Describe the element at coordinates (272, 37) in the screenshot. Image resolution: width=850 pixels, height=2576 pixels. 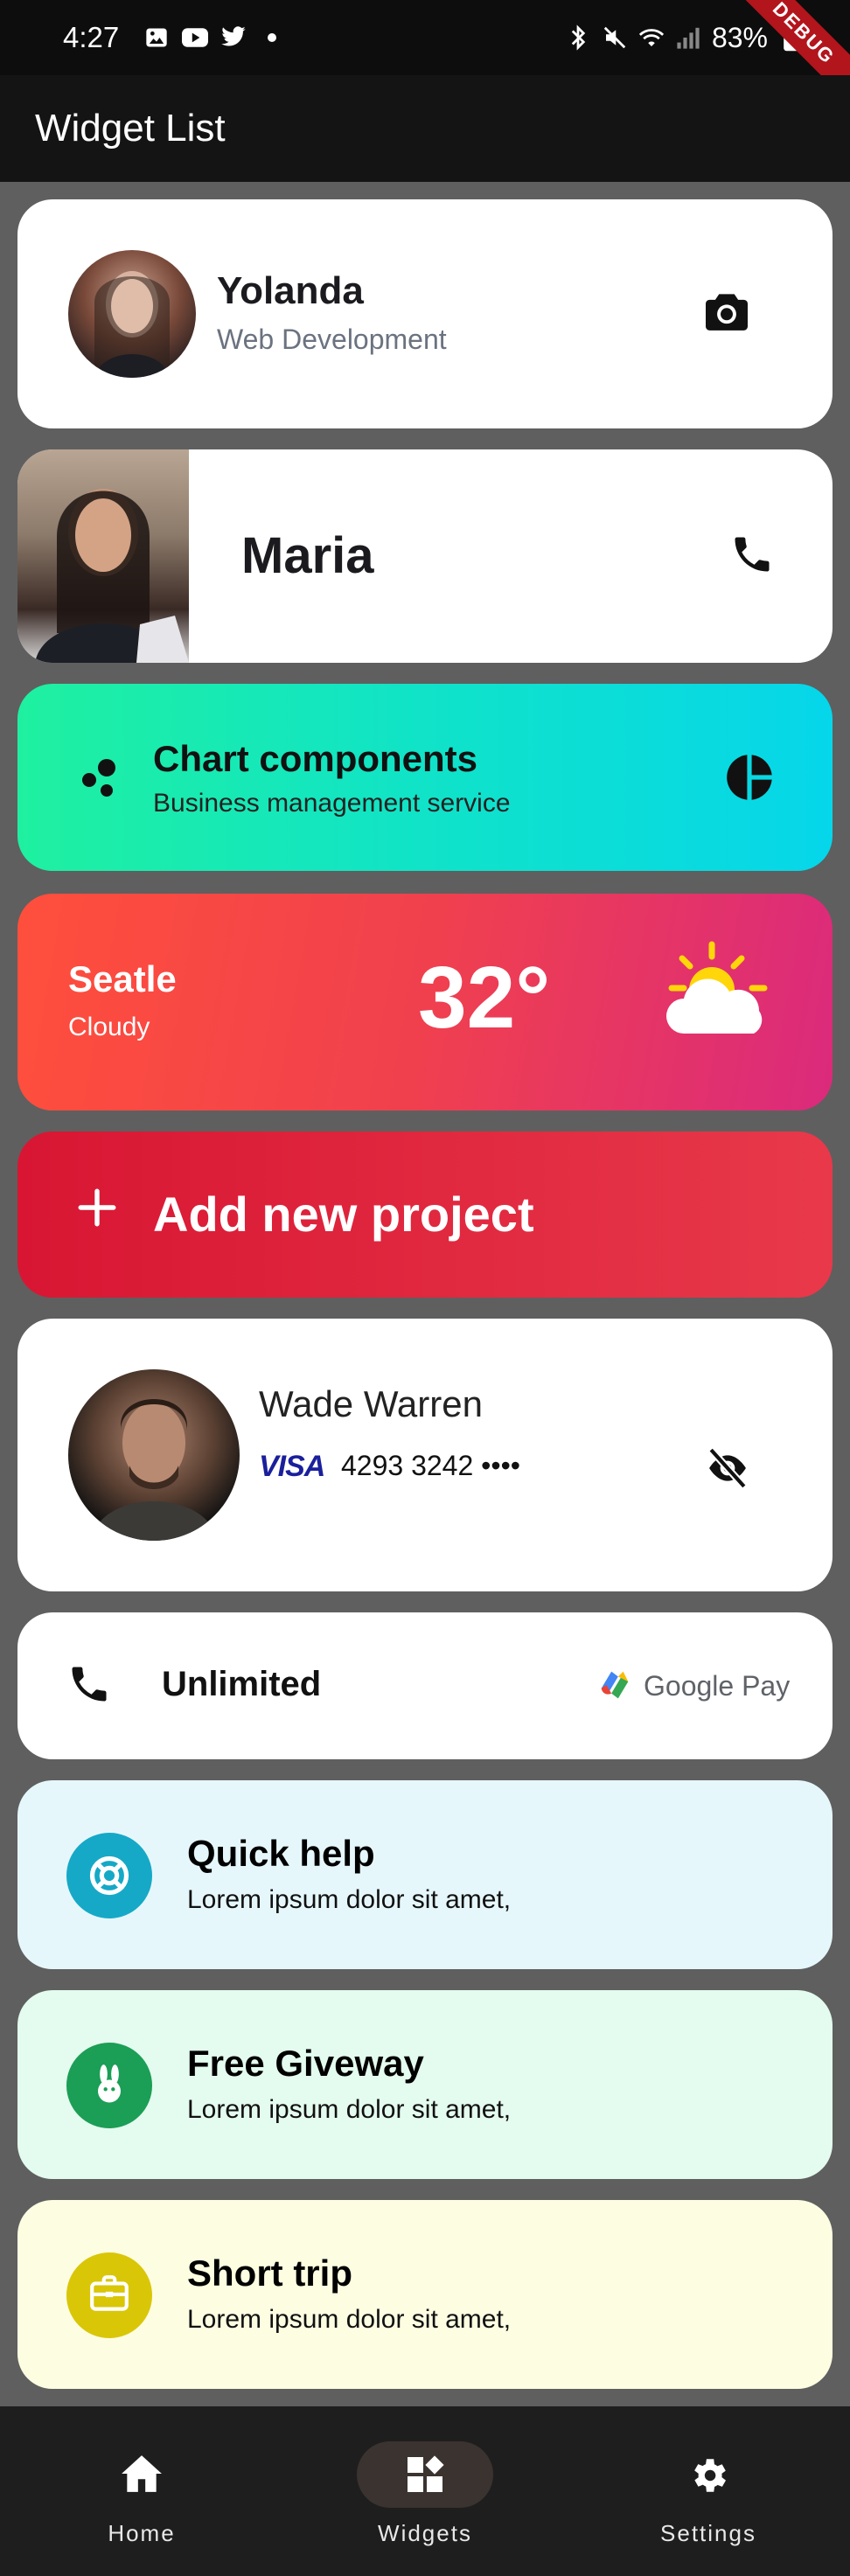
I see `dot-icon` at that location.